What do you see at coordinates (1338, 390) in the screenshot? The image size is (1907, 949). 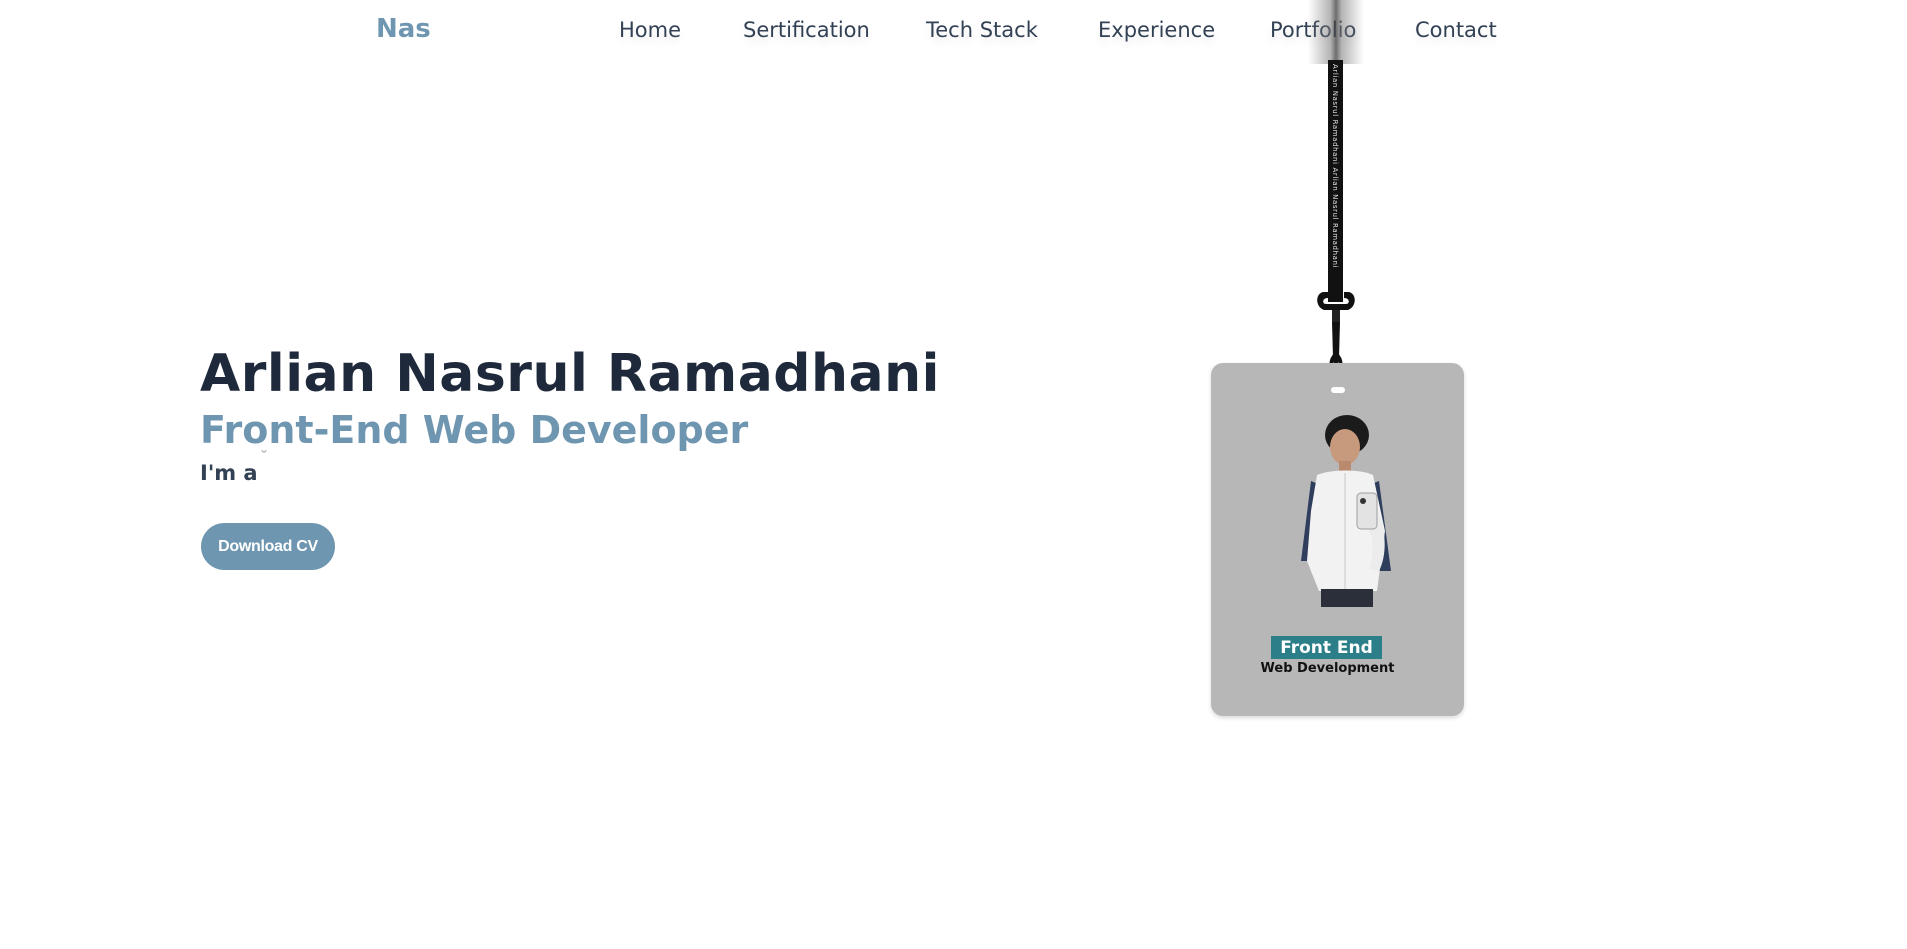 I see `badge-hole` at bounding box center [1338, 390].